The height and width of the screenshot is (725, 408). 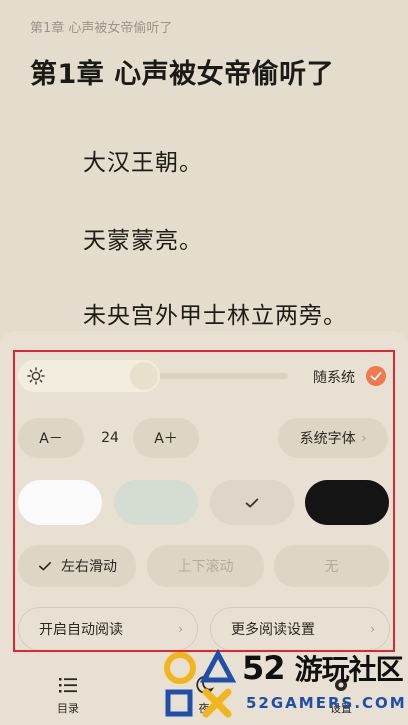 I want to click on paragraph-1: 大汉王朝。, so click(x=143, y=163).